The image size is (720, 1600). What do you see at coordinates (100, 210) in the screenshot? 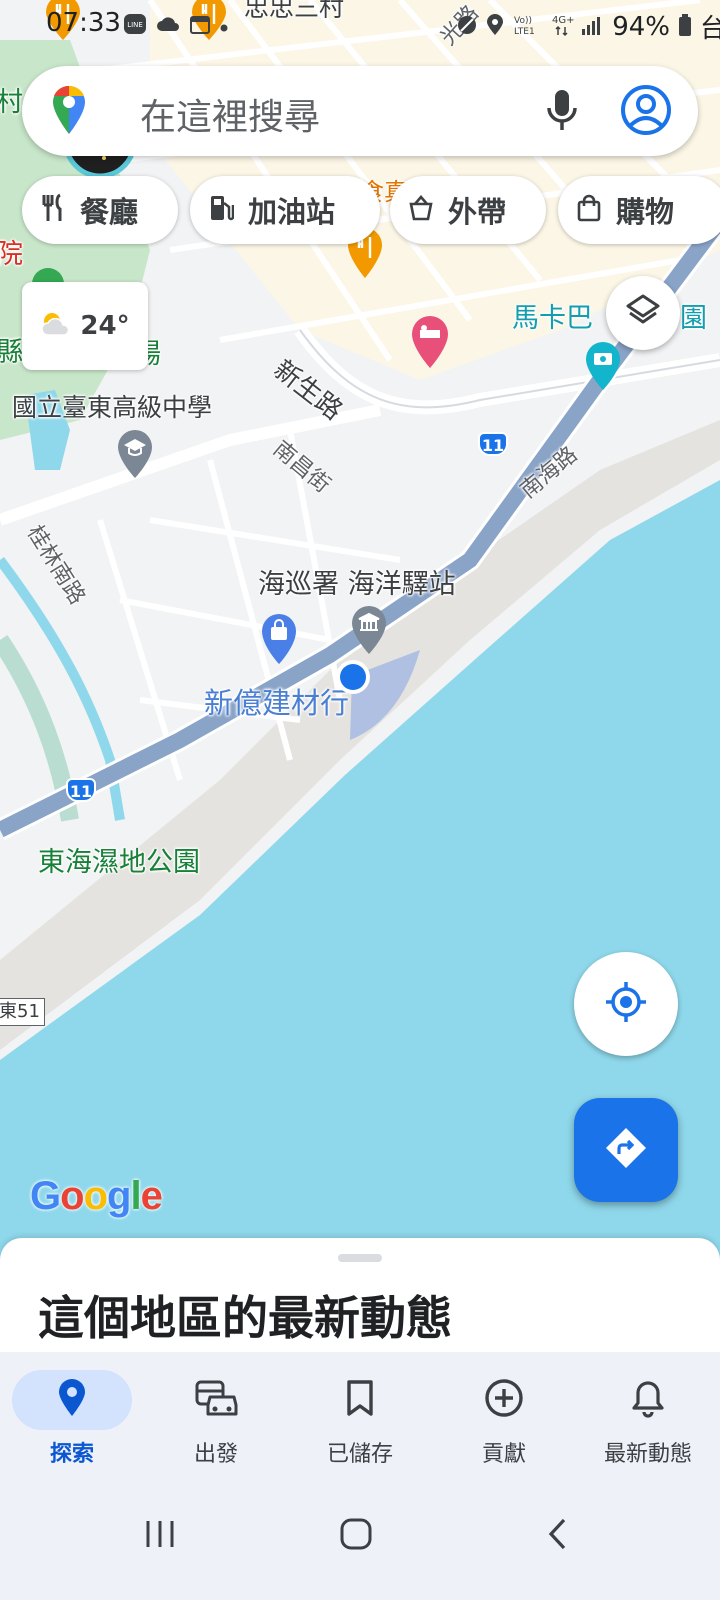
I see `chip-restaurants: 餐廳` at bounding box center [100, 210].